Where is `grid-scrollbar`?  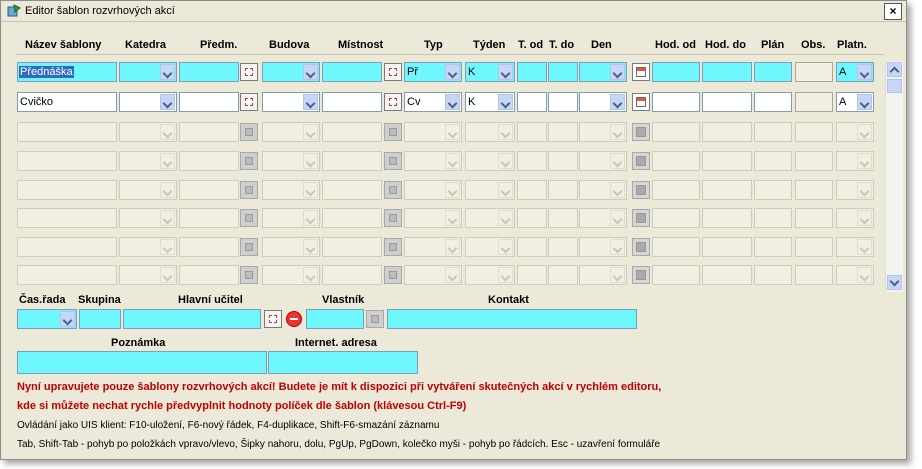
grid-scrollbar is located at coordinates (894, 176).